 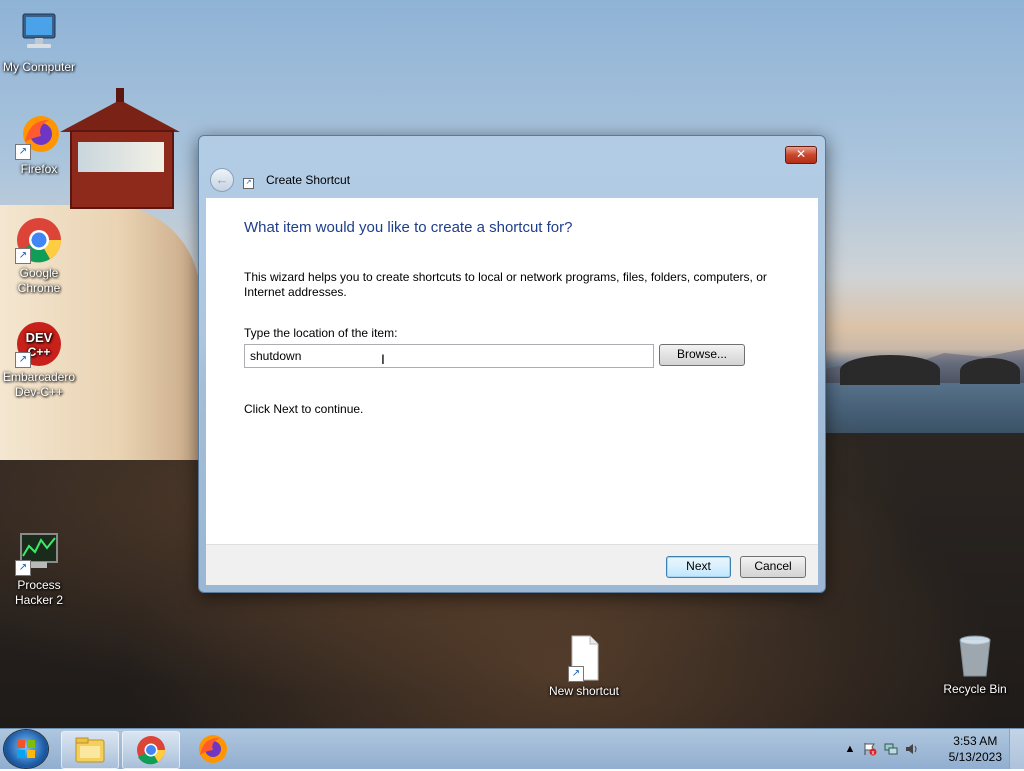 I want to click on taskbar-item-firefox, so click(x=212, y=749).